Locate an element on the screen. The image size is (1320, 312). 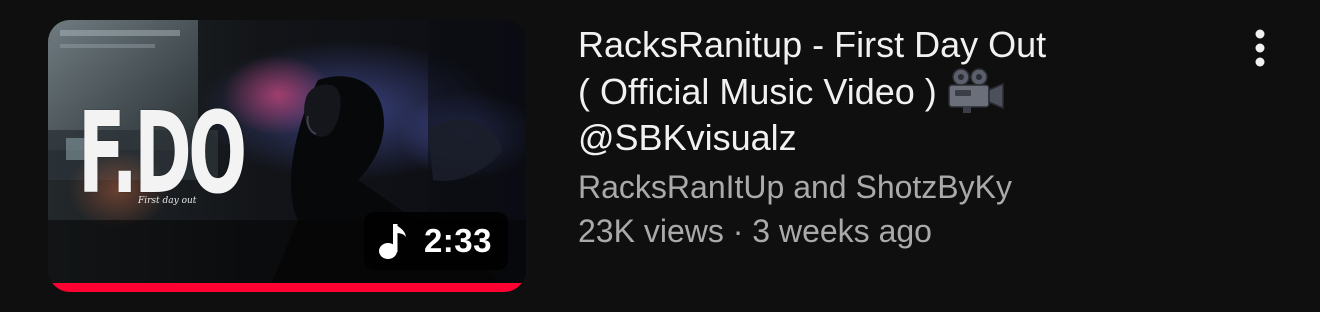
watch-progress-fill is located at coordinates (287, 287).